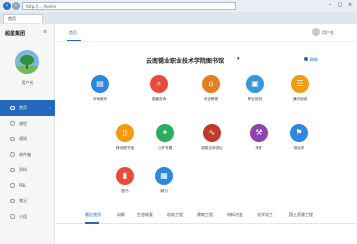  What do you see at coordinates (211, 84) in the screenshot?
I see `house-icon: ⌂` at bounding box center [211, 84].